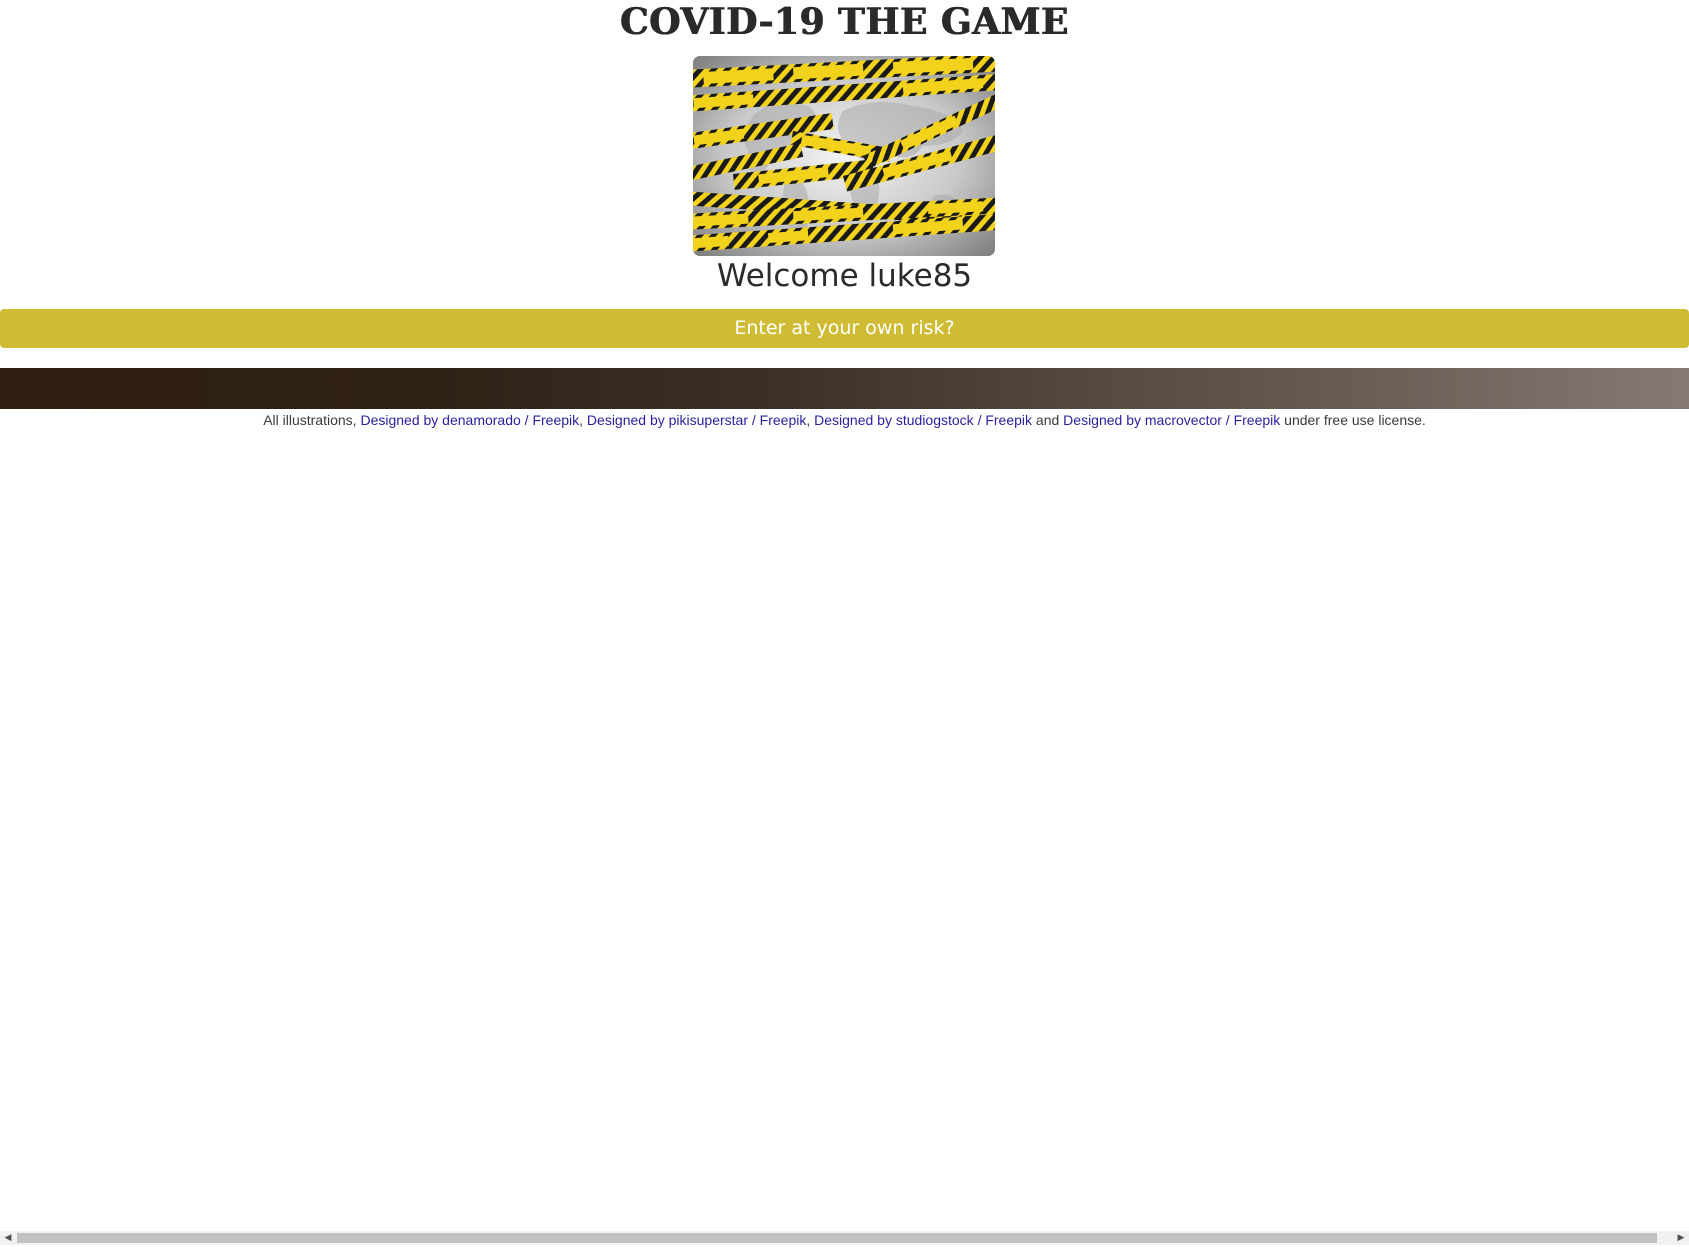 This screenshot has width=1689, height=1247. I want to click on credit-link-studiogstock: Designed by studiogstock / Freepik, so click(923, 420).